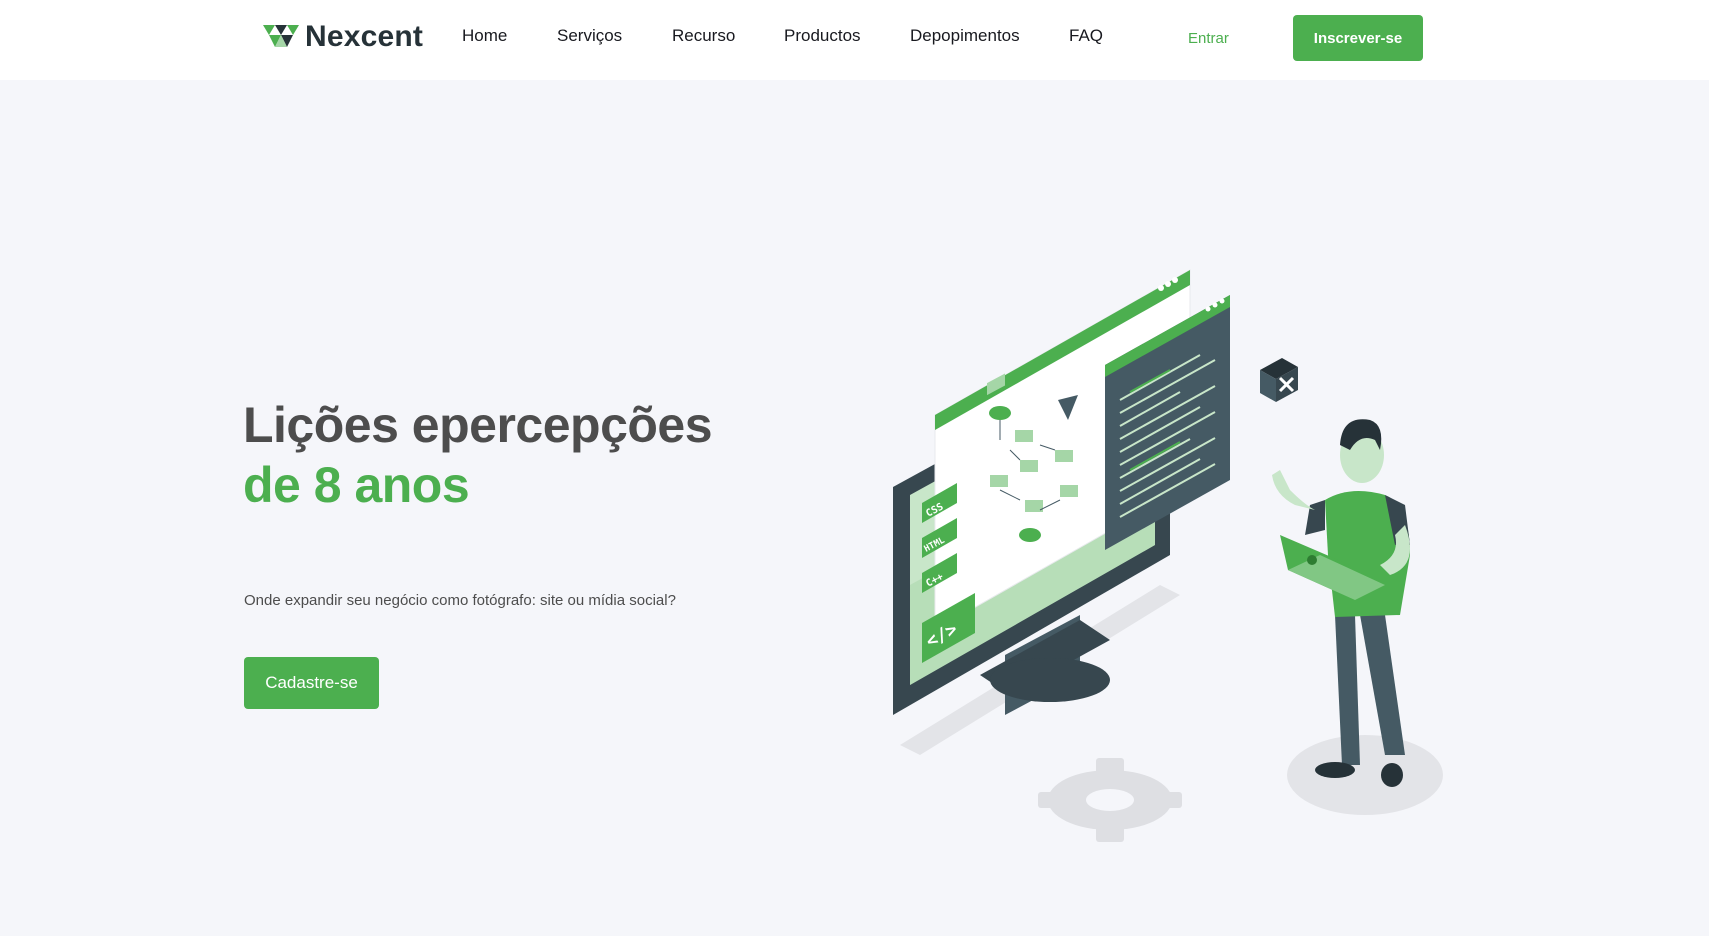 The image size is (1709, 936). I want to click on nav-item-recurso: Recurso, so click(703, 36).